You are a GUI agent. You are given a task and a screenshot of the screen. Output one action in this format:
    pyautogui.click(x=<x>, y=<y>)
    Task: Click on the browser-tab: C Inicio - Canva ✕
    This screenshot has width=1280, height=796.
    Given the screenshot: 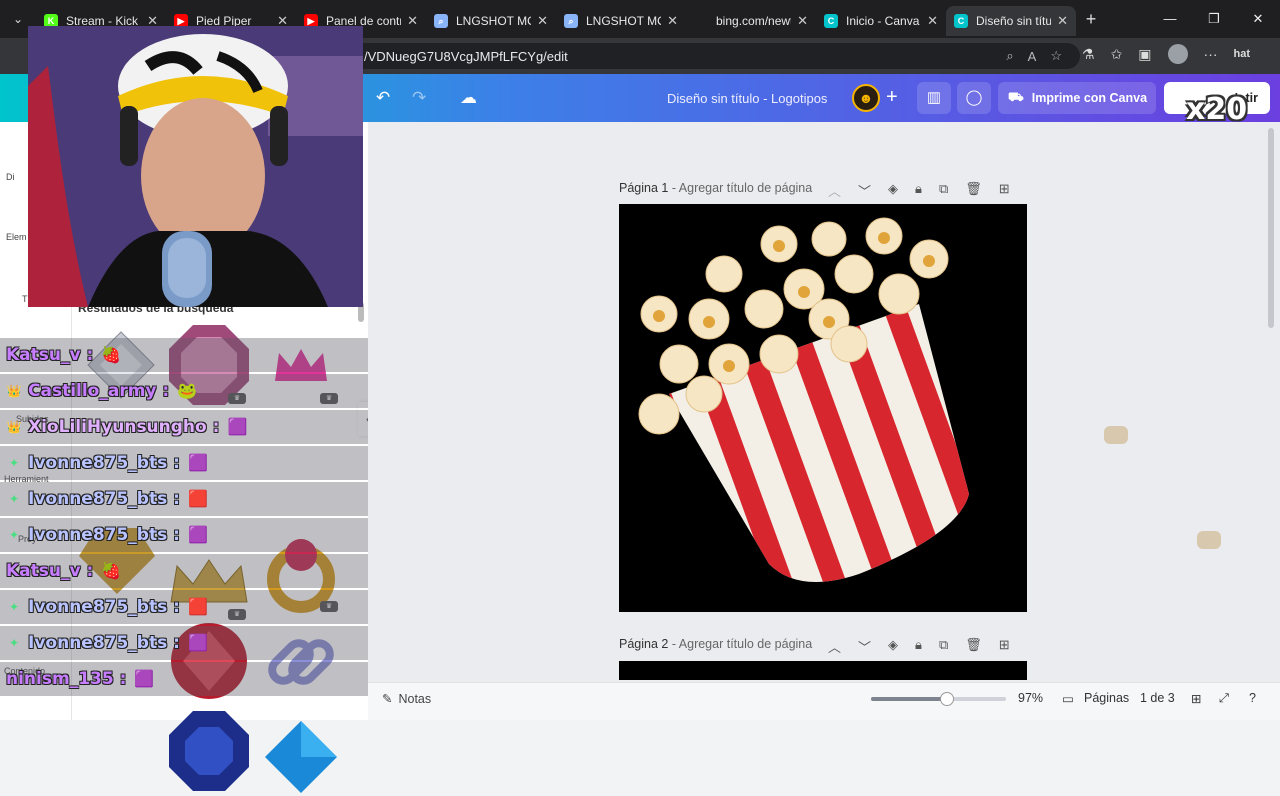 What is the action you would take?
    pyautogui.click(x=881, y=21)
    